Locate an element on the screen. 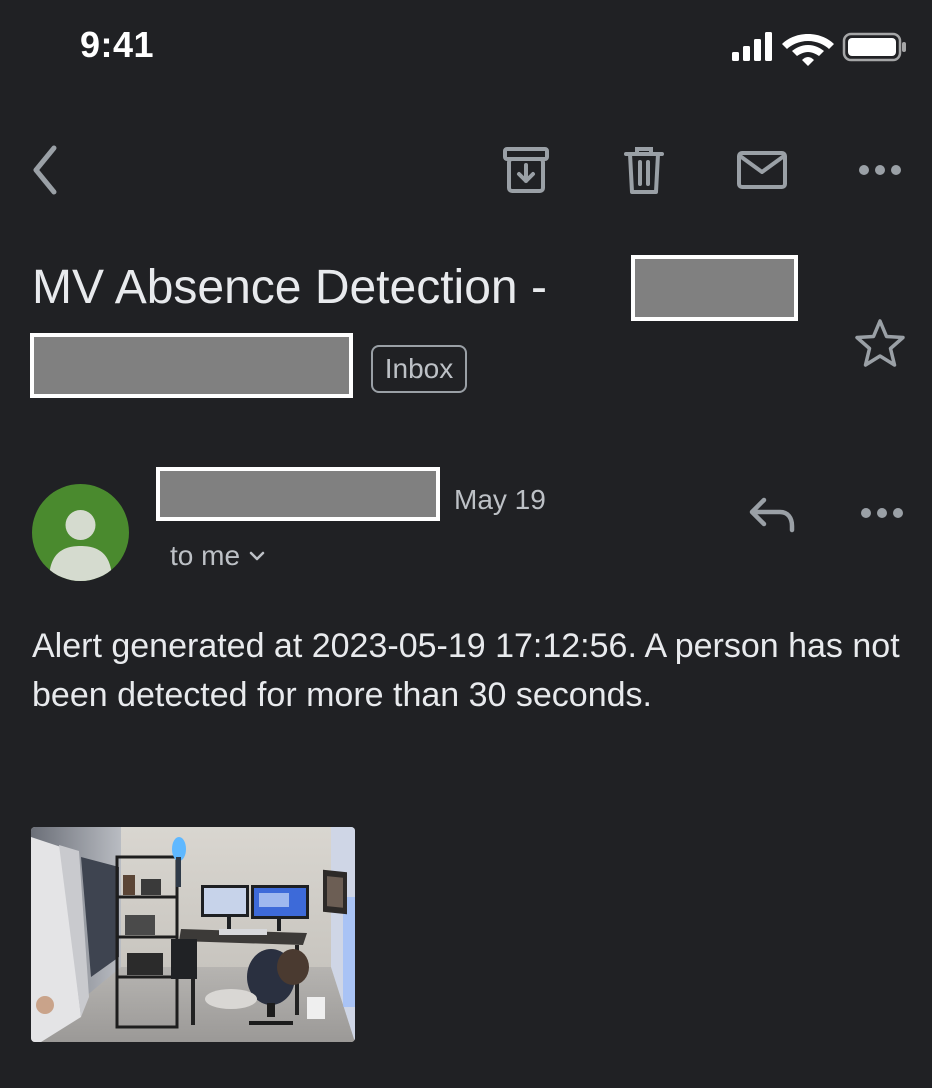 This screenshot has width=932, height=1088. email-subject: MV Absence Detection - is located at coordinates (289, 287).